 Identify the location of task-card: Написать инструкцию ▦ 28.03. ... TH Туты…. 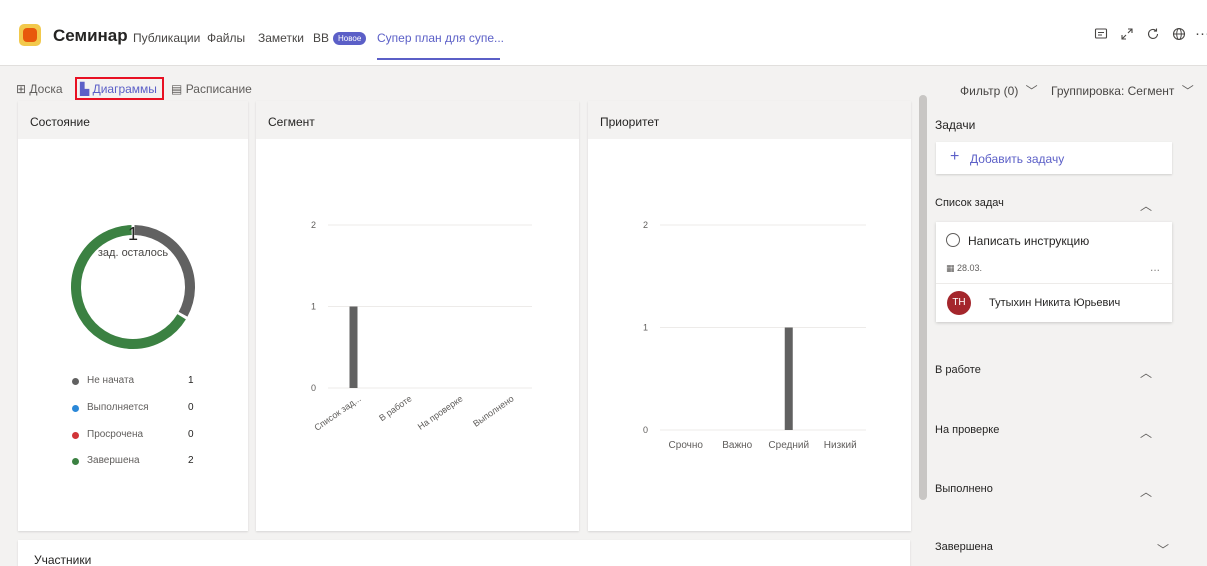
(1054, 272).